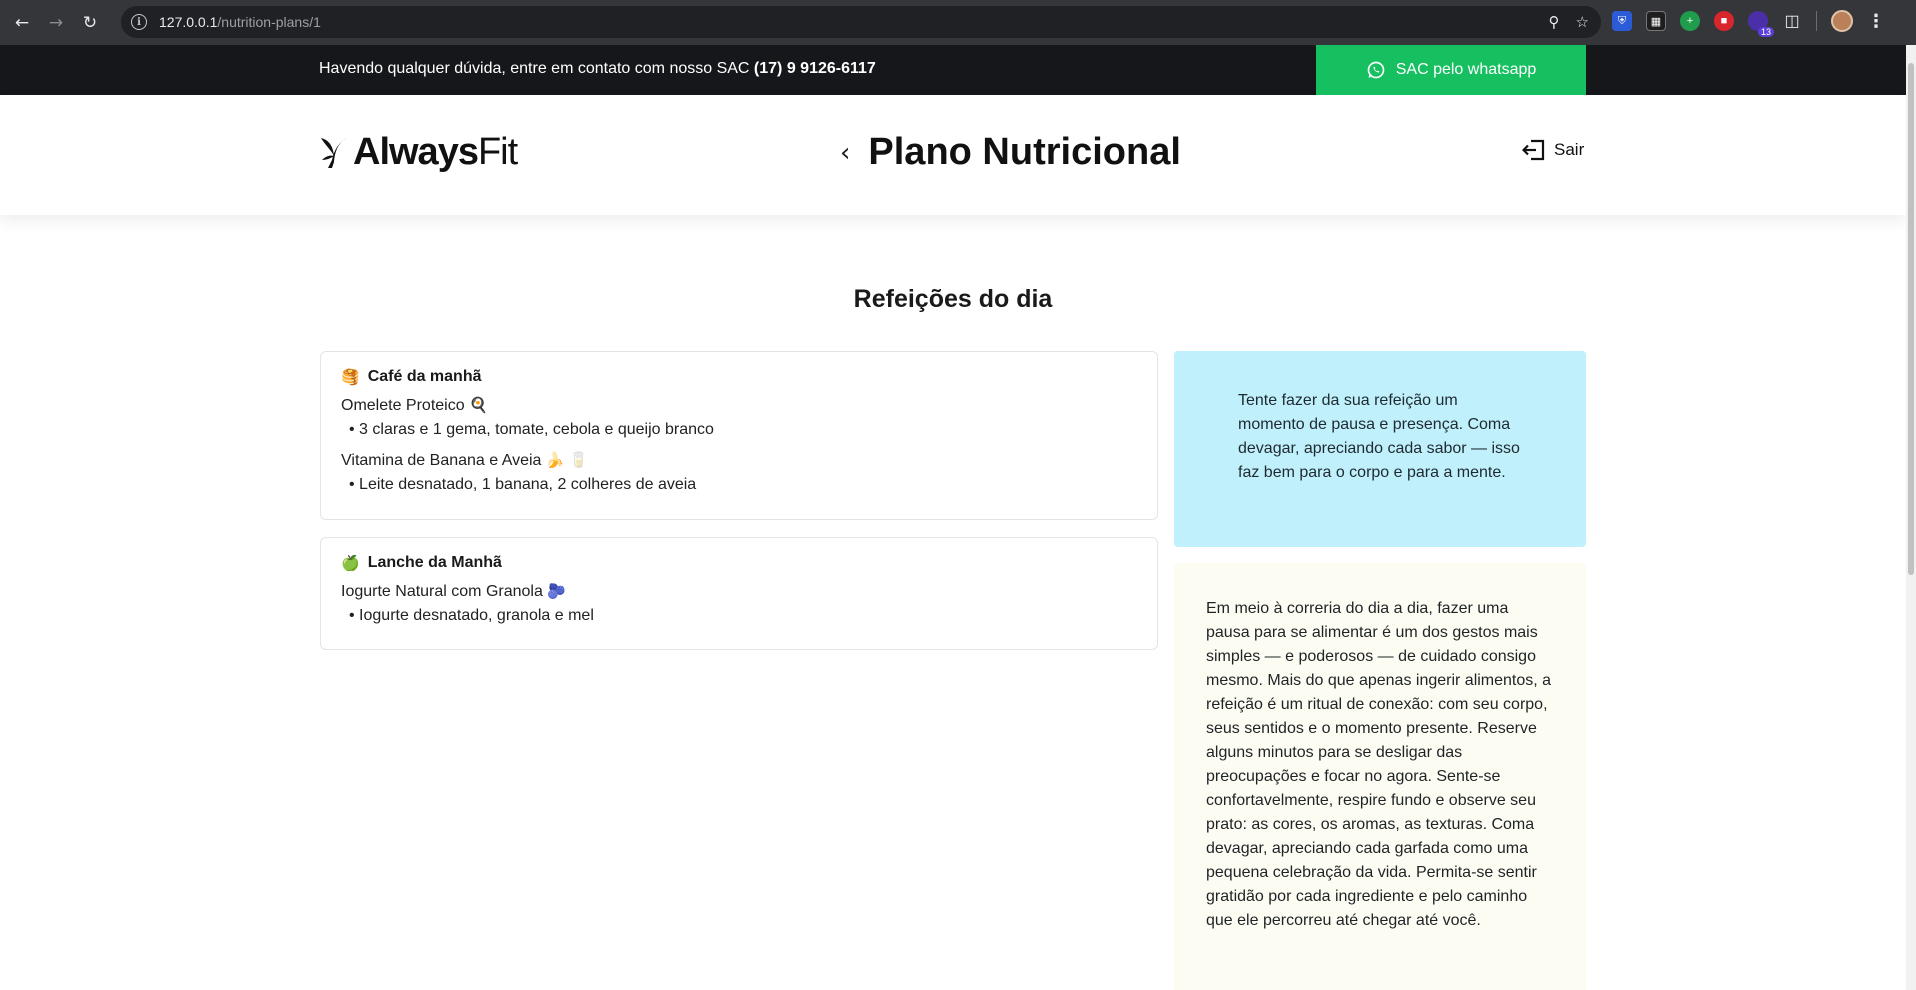 The width and height of the screenshot is (1916, 990). Describe the element at coordinates (424, 376) in the screenshot. I see `meal-title: Café da manhã` at that location.